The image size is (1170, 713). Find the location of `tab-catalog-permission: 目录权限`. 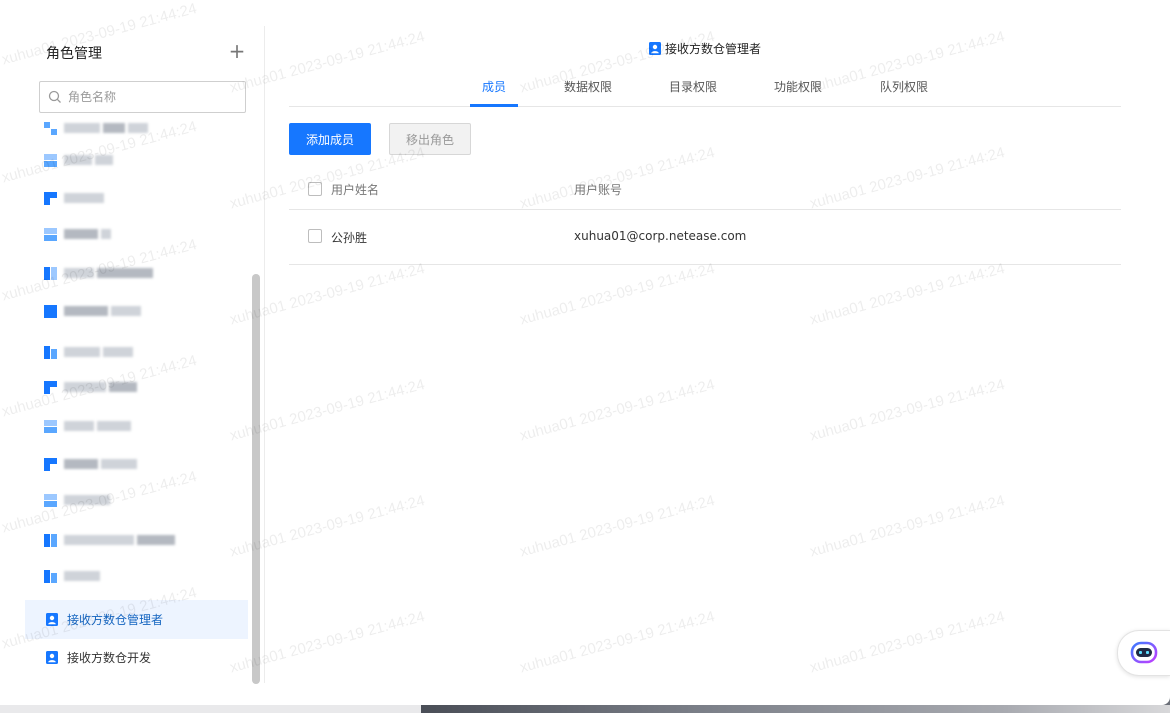

tab-catalog-permission: 目录权限 is located at coordinates (693, 92).